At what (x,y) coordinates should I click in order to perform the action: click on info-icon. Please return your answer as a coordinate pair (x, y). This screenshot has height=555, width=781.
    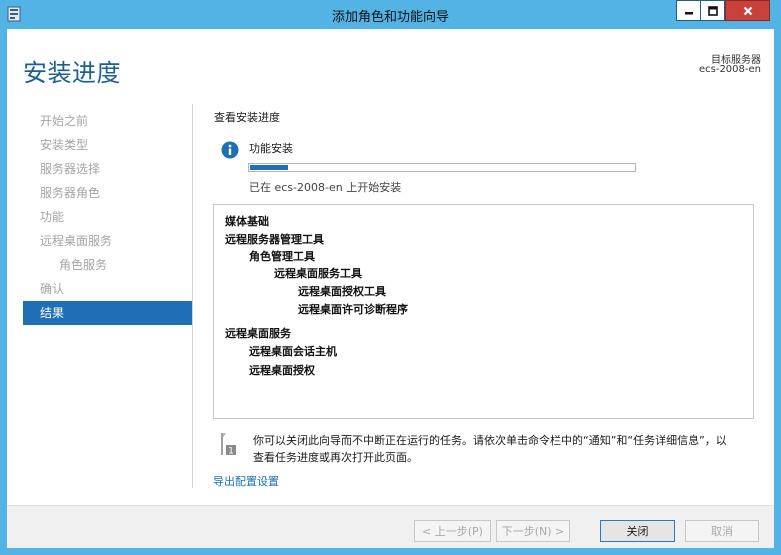
    Looking at the image, I should click on (230, 150).